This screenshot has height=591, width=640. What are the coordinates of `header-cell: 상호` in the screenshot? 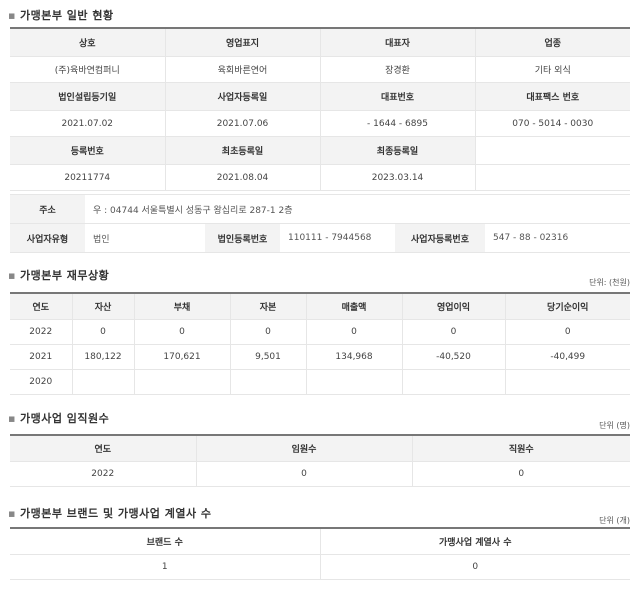 It's located at (87, 42).